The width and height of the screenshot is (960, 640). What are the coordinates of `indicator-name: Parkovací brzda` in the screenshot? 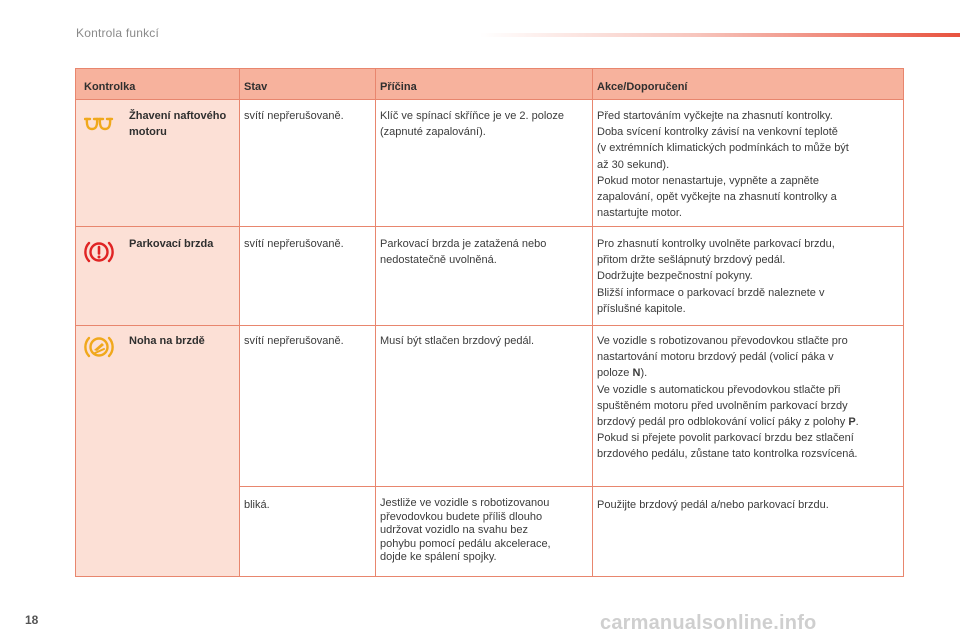 It's located at (171, 244).